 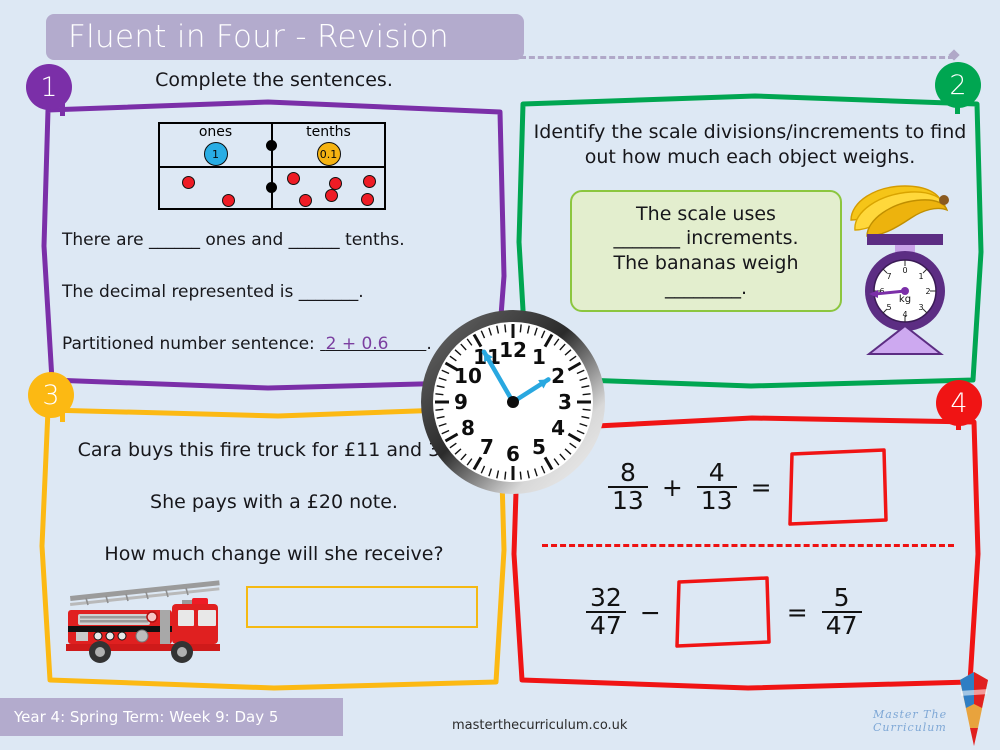 What do you see at coordinates (888, 307) in the screenshot?
I see `dial-tick-5: 5` at bounding box center [888, 307].